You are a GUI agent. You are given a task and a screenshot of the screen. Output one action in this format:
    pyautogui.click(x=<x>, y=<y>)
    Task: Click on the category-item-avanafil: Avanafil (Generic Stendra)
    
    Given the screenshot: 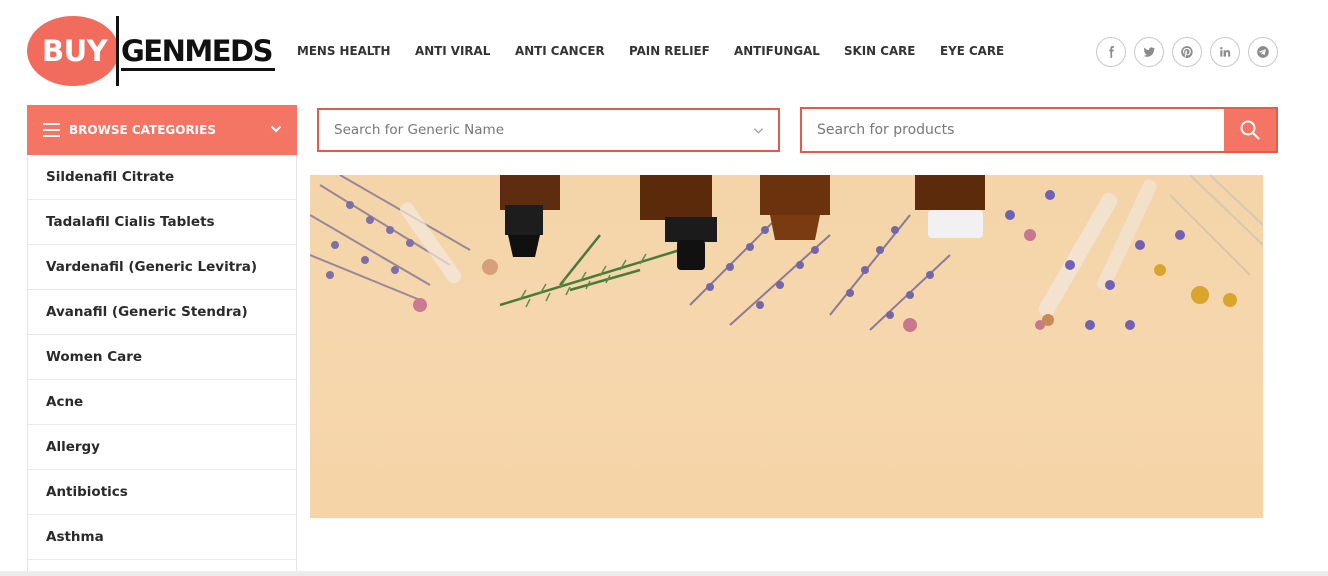 What is the action you would take?
    pyautogui.click(x=162, y=312)
    